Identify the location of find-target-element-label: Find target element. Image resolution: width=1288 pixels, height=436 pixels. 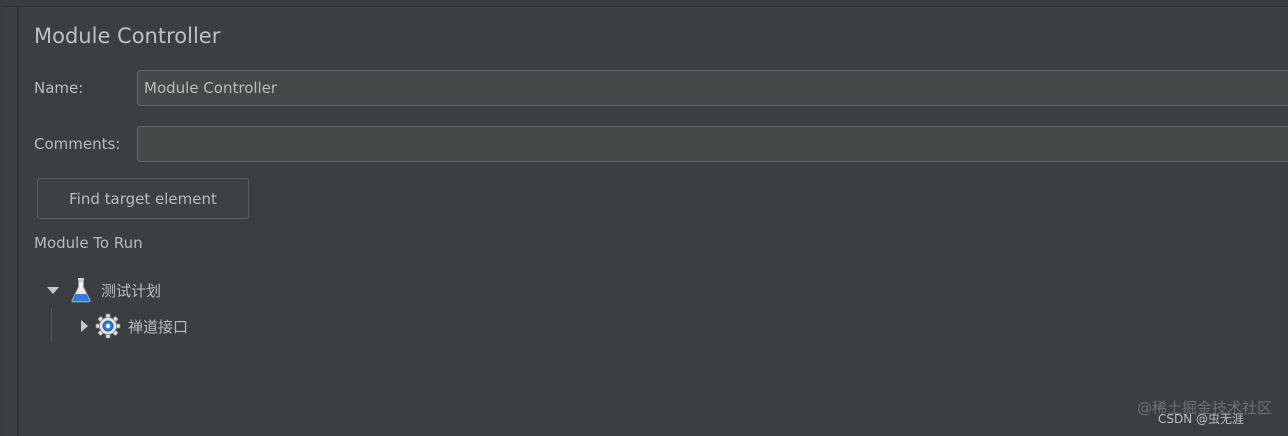
(143, 198).